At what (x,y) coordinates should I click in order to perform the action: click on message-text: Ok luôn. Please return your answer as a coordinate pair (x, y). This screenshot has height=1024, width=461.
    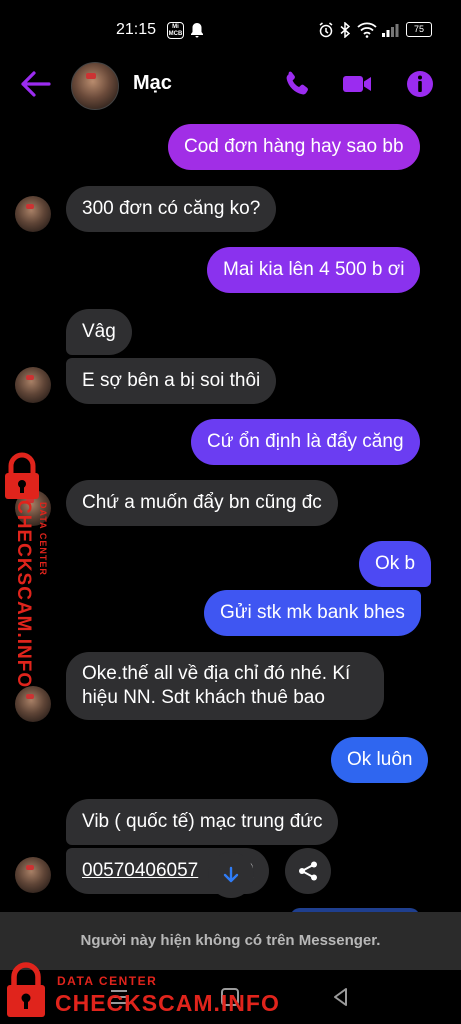
    Looking at the image, I should click on (380, 759).